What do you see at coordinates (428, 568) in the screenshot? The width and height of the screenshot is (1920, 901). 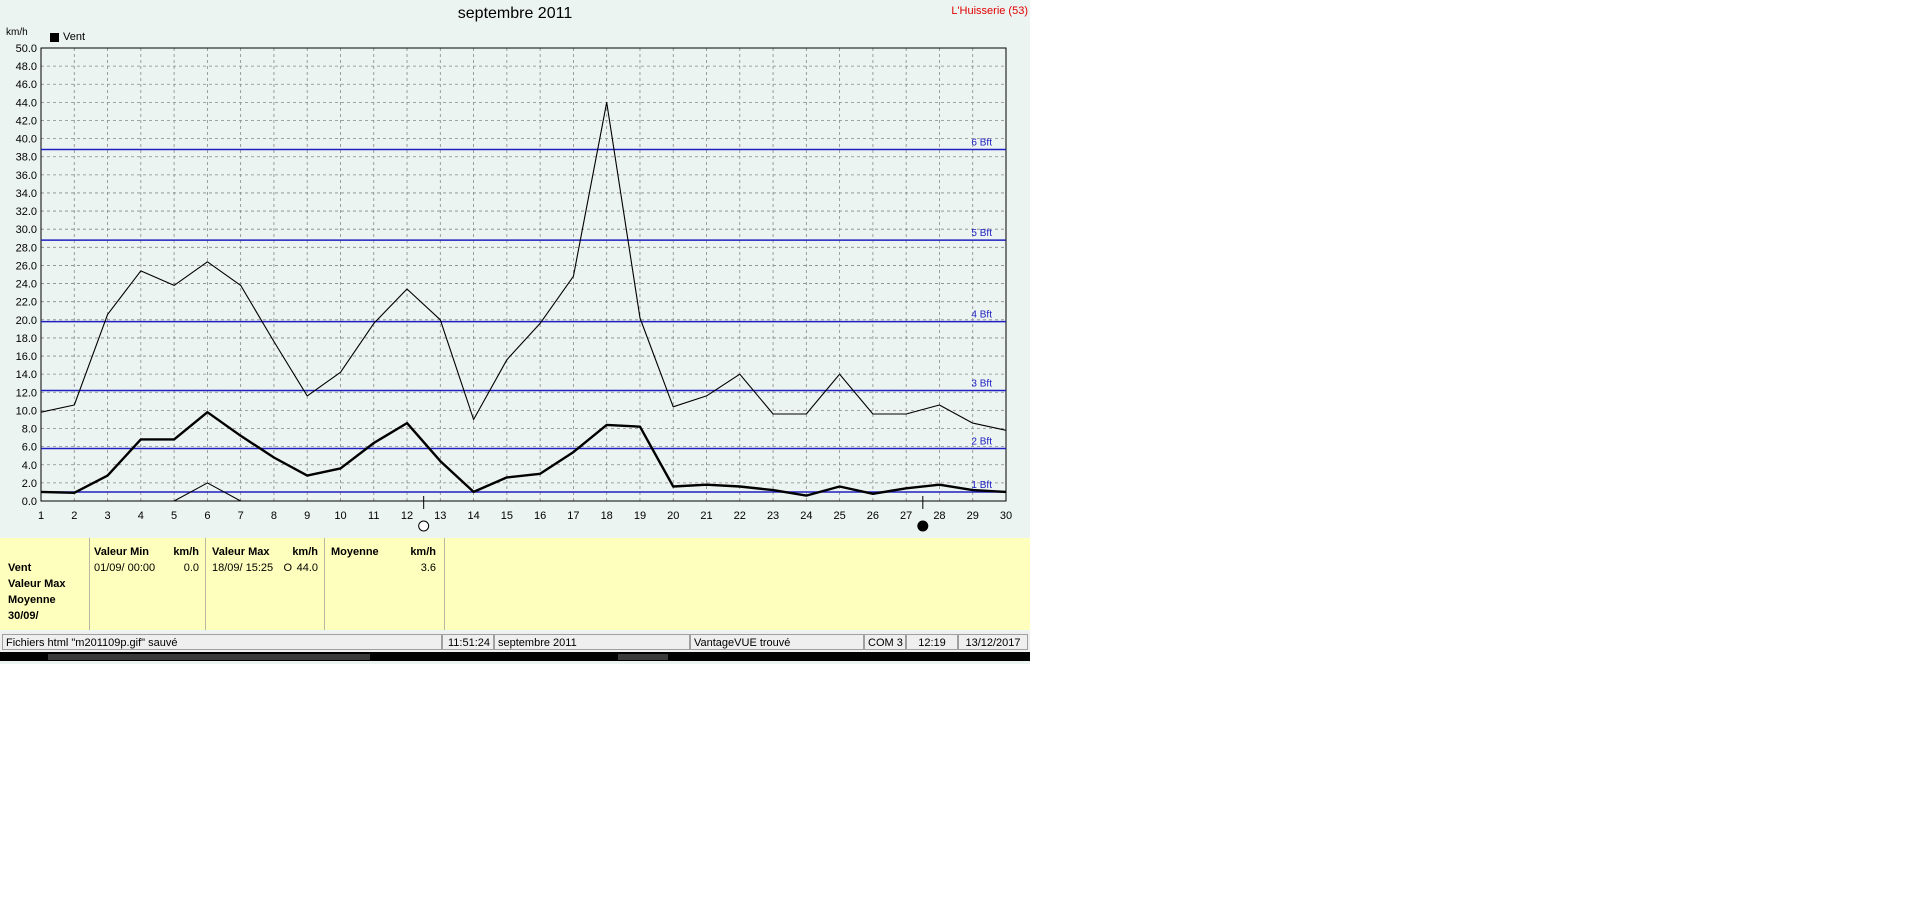 I see `avg-value: 3.6` at bounding box center [428, 568].